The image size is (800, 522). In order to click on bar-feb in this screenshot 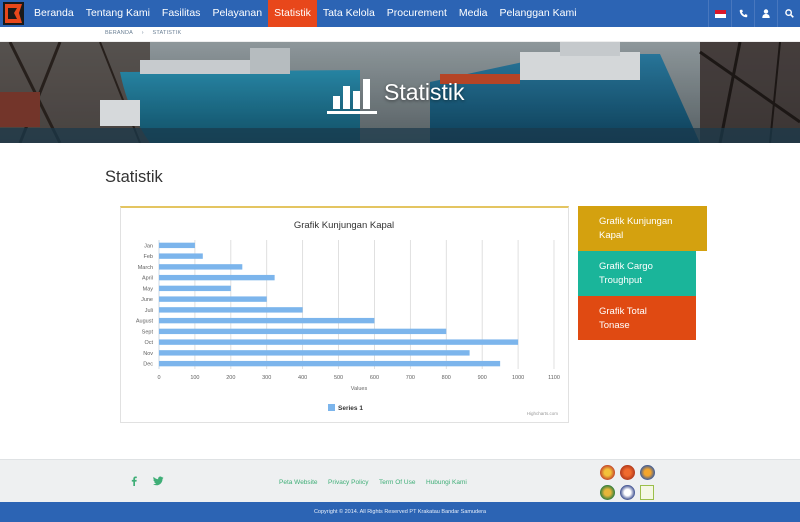, I will do `click(181, 256)`.